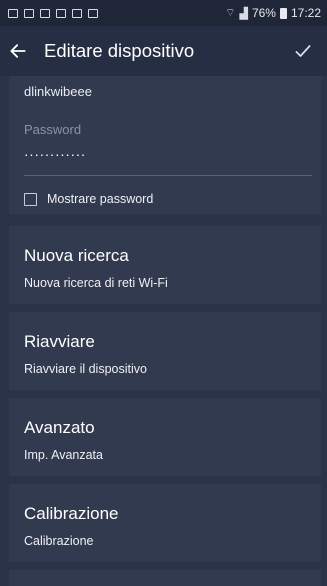 The width and height of the screenshot is (327, 586). I want to click on menu-item-title: Avanzato, so click(59, 427).